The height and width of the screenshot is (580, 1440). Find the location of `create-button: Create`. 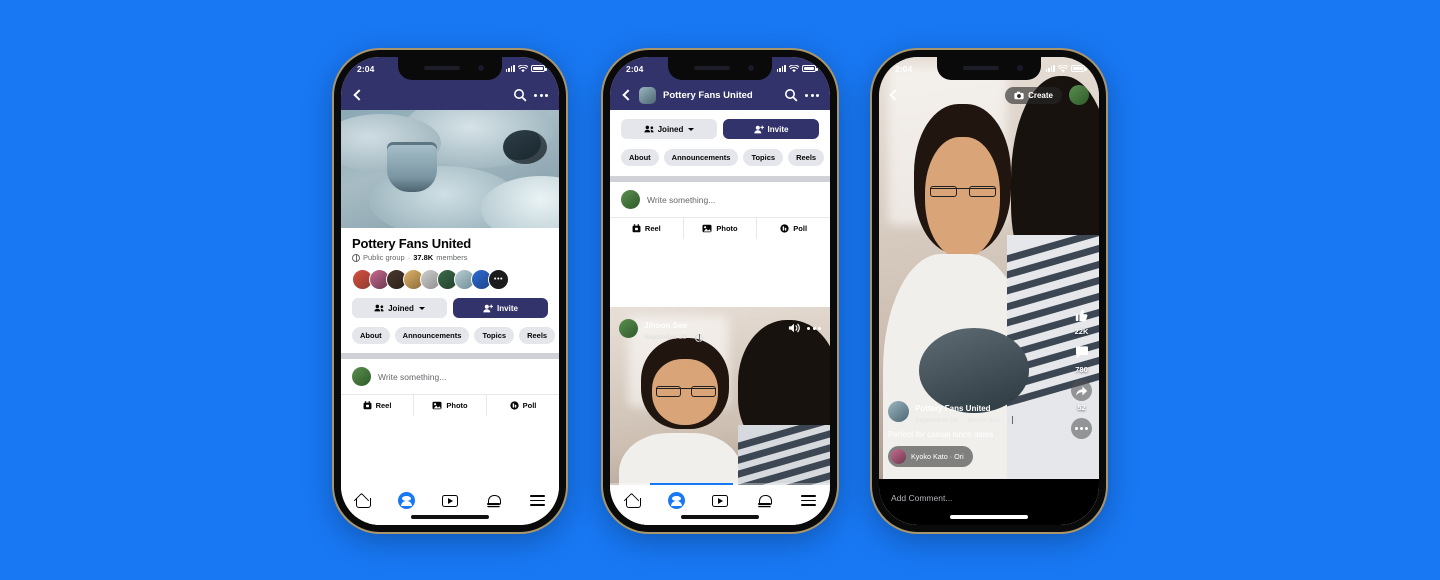

create-button: Create is located at coordinates (1033, 95).